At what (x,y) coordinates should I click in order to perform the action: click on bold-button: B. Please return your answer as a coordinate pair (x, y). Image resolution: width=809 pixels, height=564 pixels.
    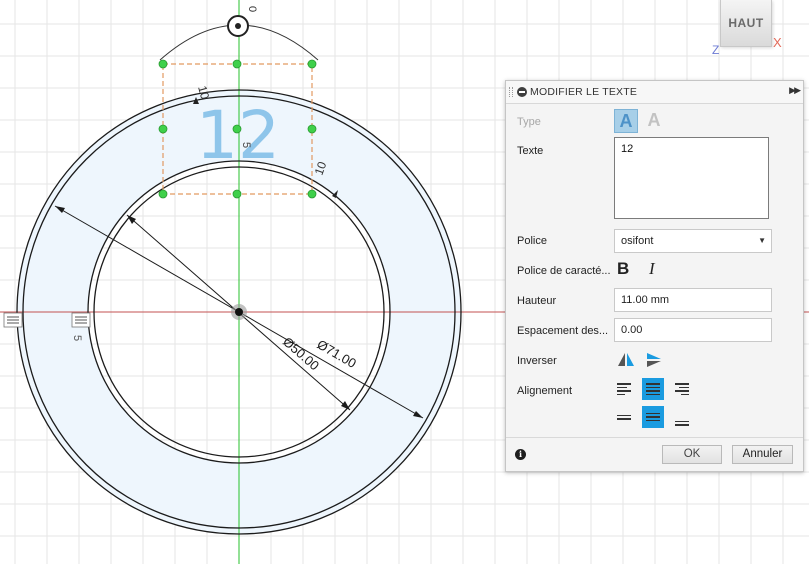
    Looking at the image, I should click on (623, 269).